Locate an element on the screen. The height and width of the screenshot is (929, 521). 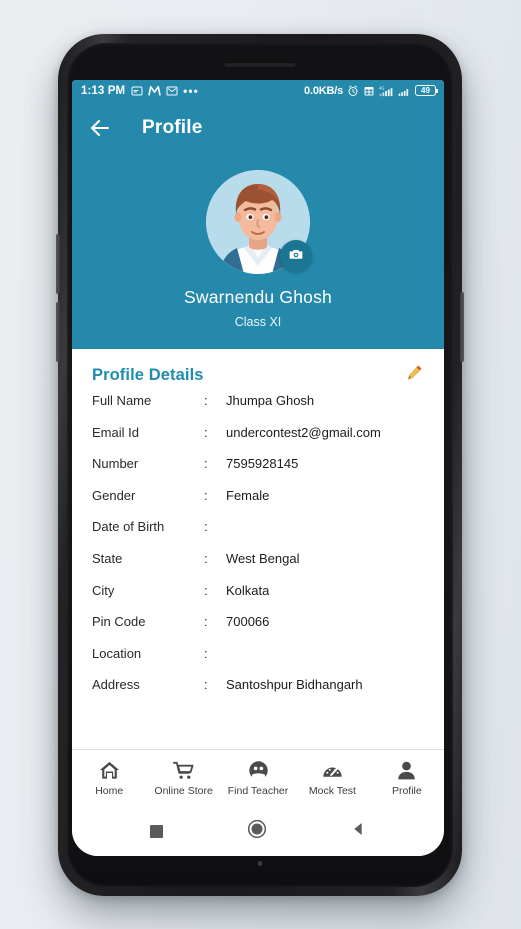
message-icon is located at coordinates (137, 91).